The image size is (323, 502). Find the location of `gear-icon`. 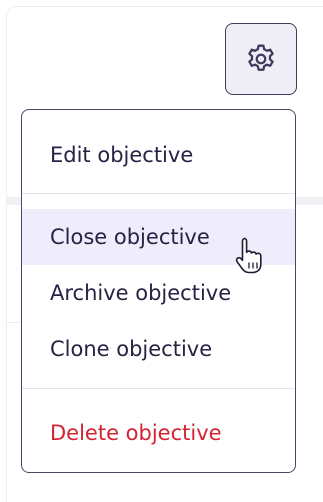

gear-icon is located at coordinates (261, 57).